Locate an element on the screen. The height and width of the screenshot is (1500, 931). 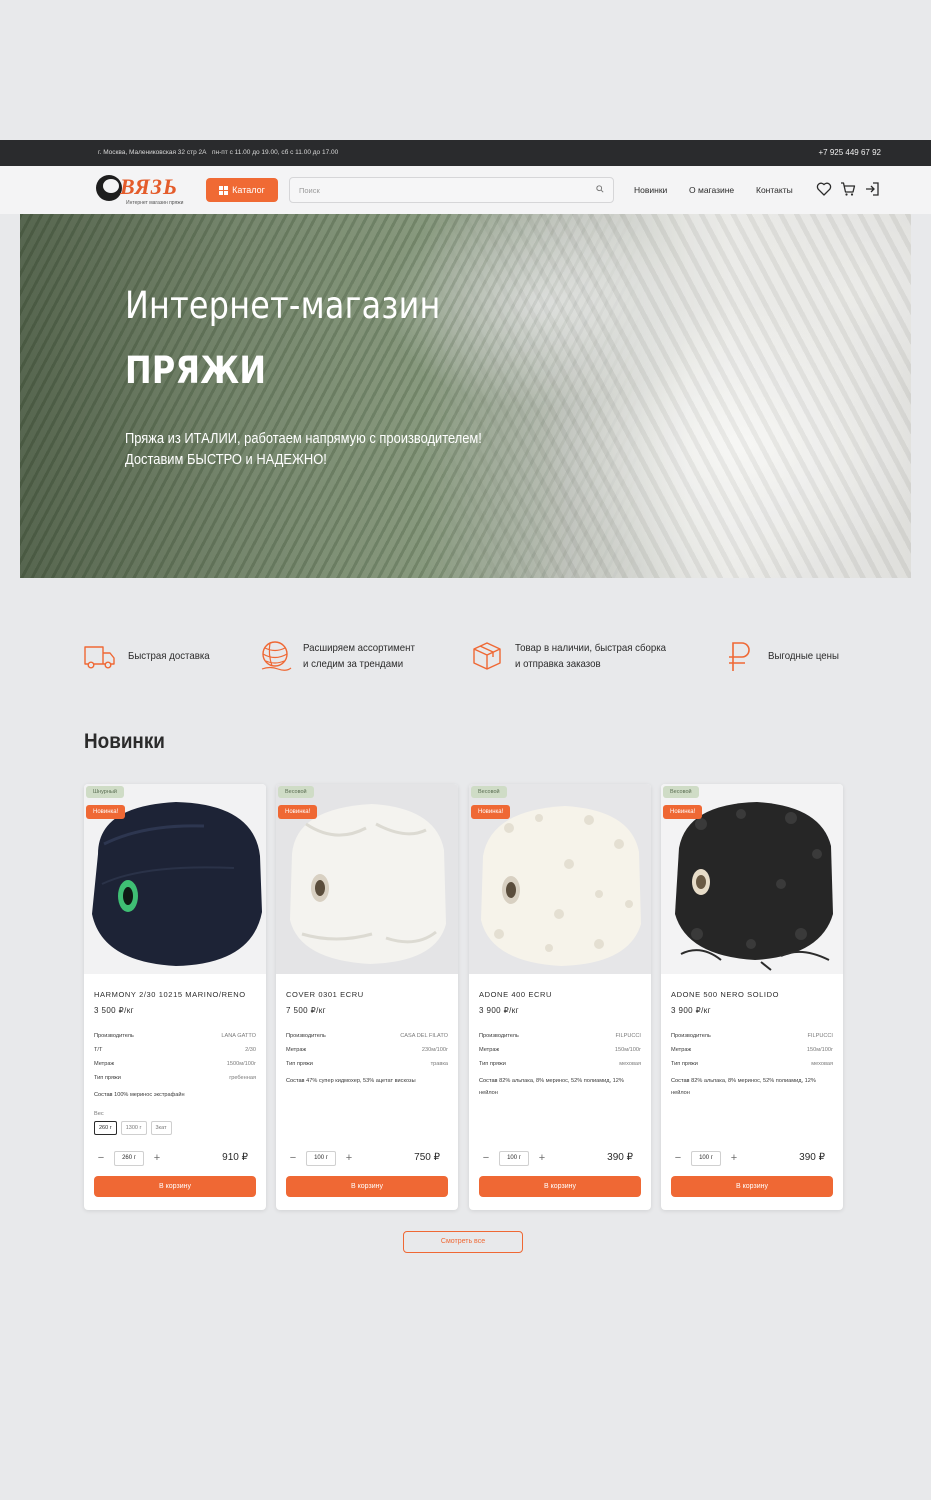
spec-value: 230м/100г is located at coordinates (434, 1050).